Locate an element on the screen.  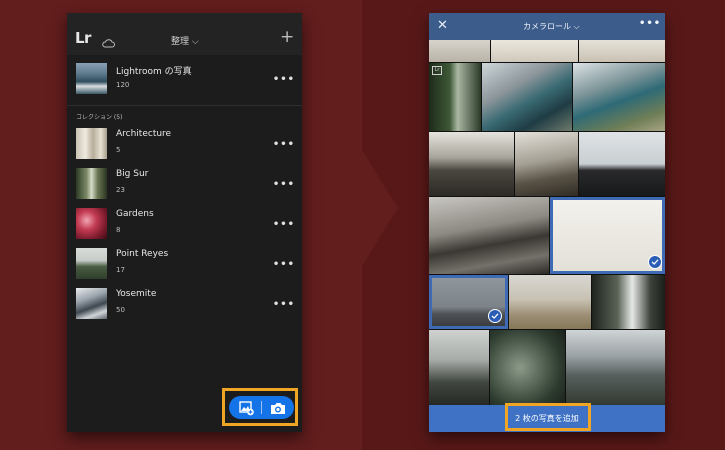
camera-roll-dropdown: カメラロール ⌵ is located at coordinates (551, 26).